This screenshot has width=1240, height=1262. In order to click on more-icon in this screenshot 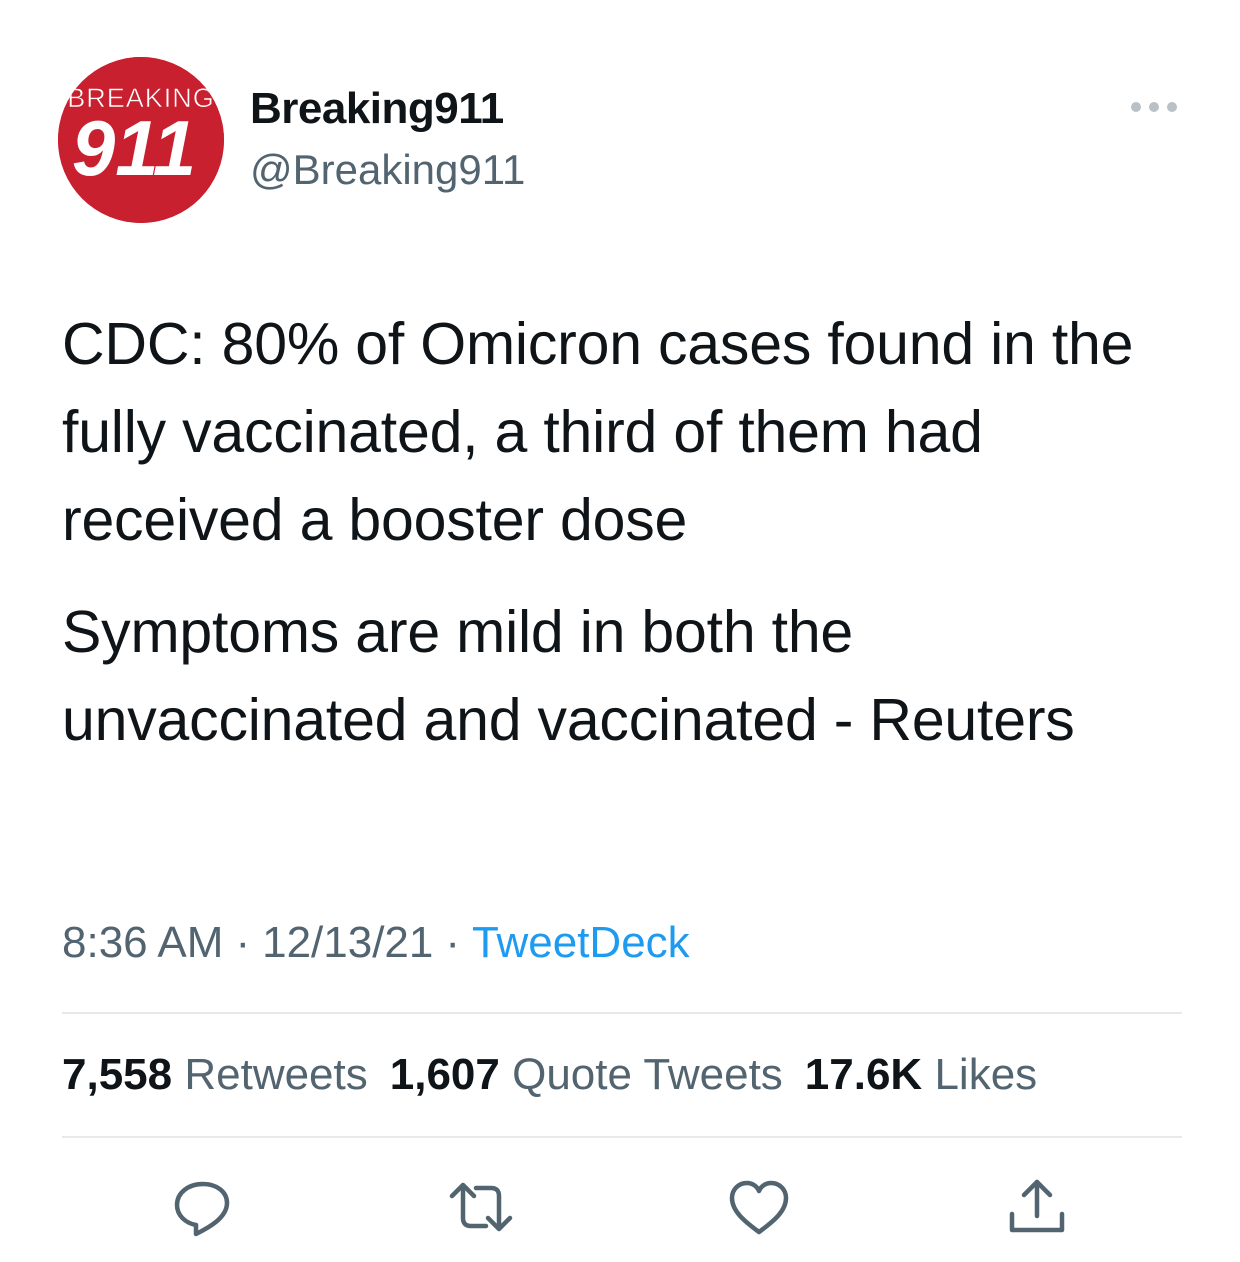, I will do `click(1154, 107)`.